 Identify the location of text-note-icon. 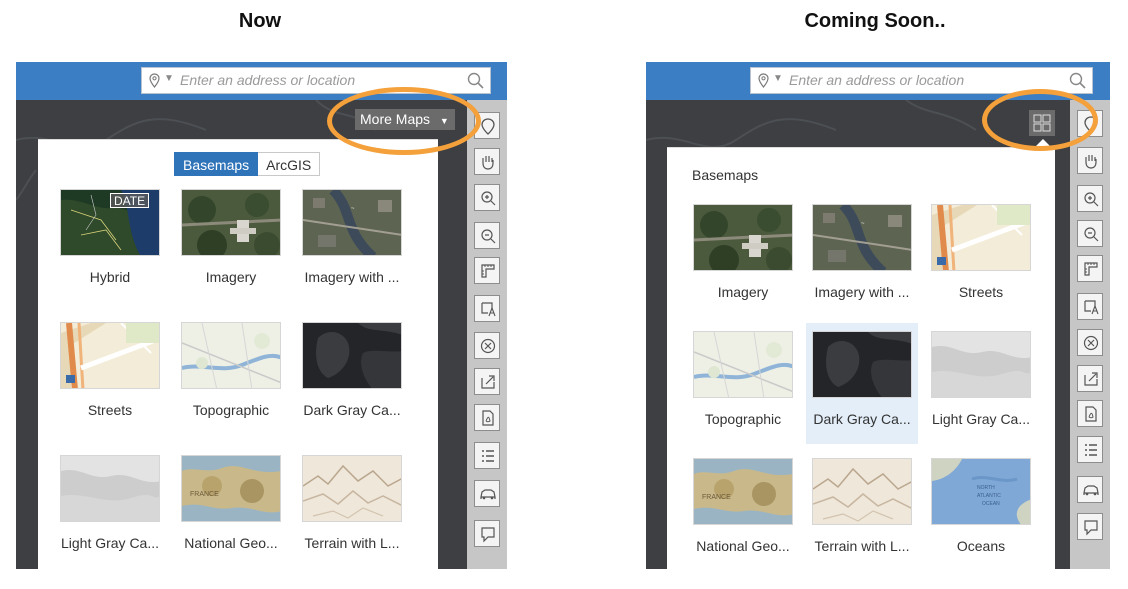
(488, 309).